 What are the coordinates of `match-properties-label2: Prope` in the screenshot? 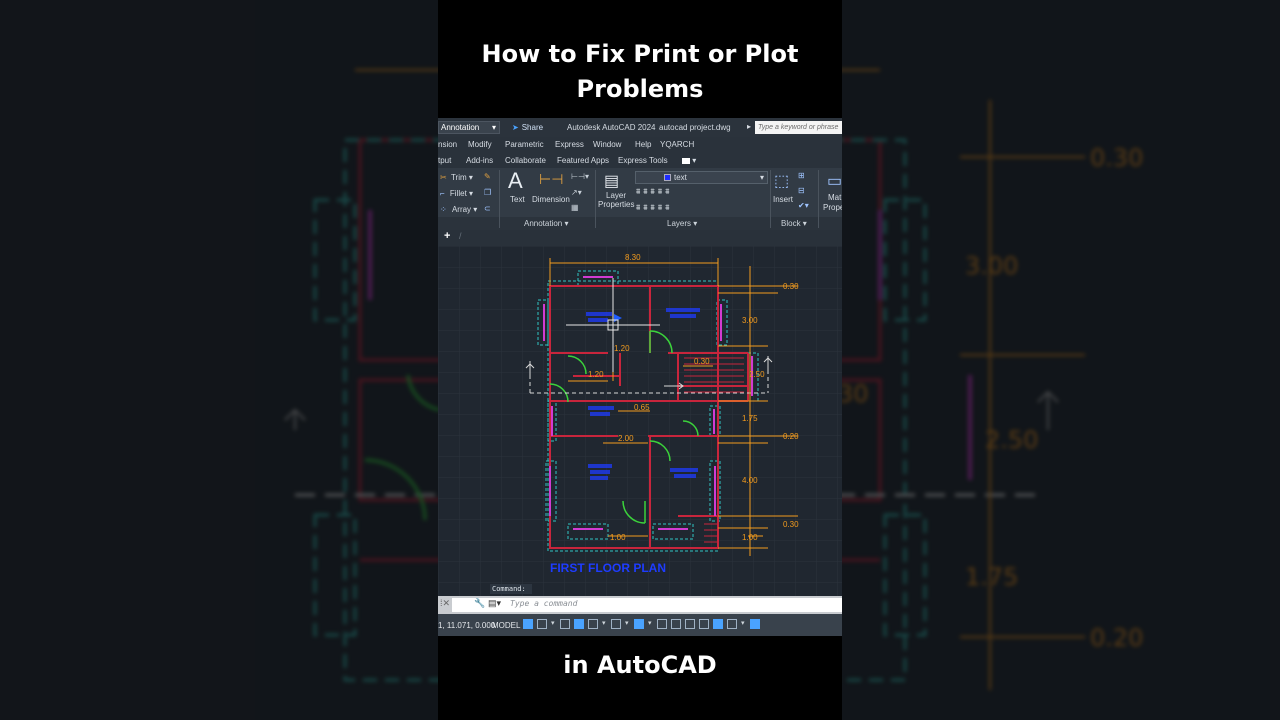 It's located at (832, 207).